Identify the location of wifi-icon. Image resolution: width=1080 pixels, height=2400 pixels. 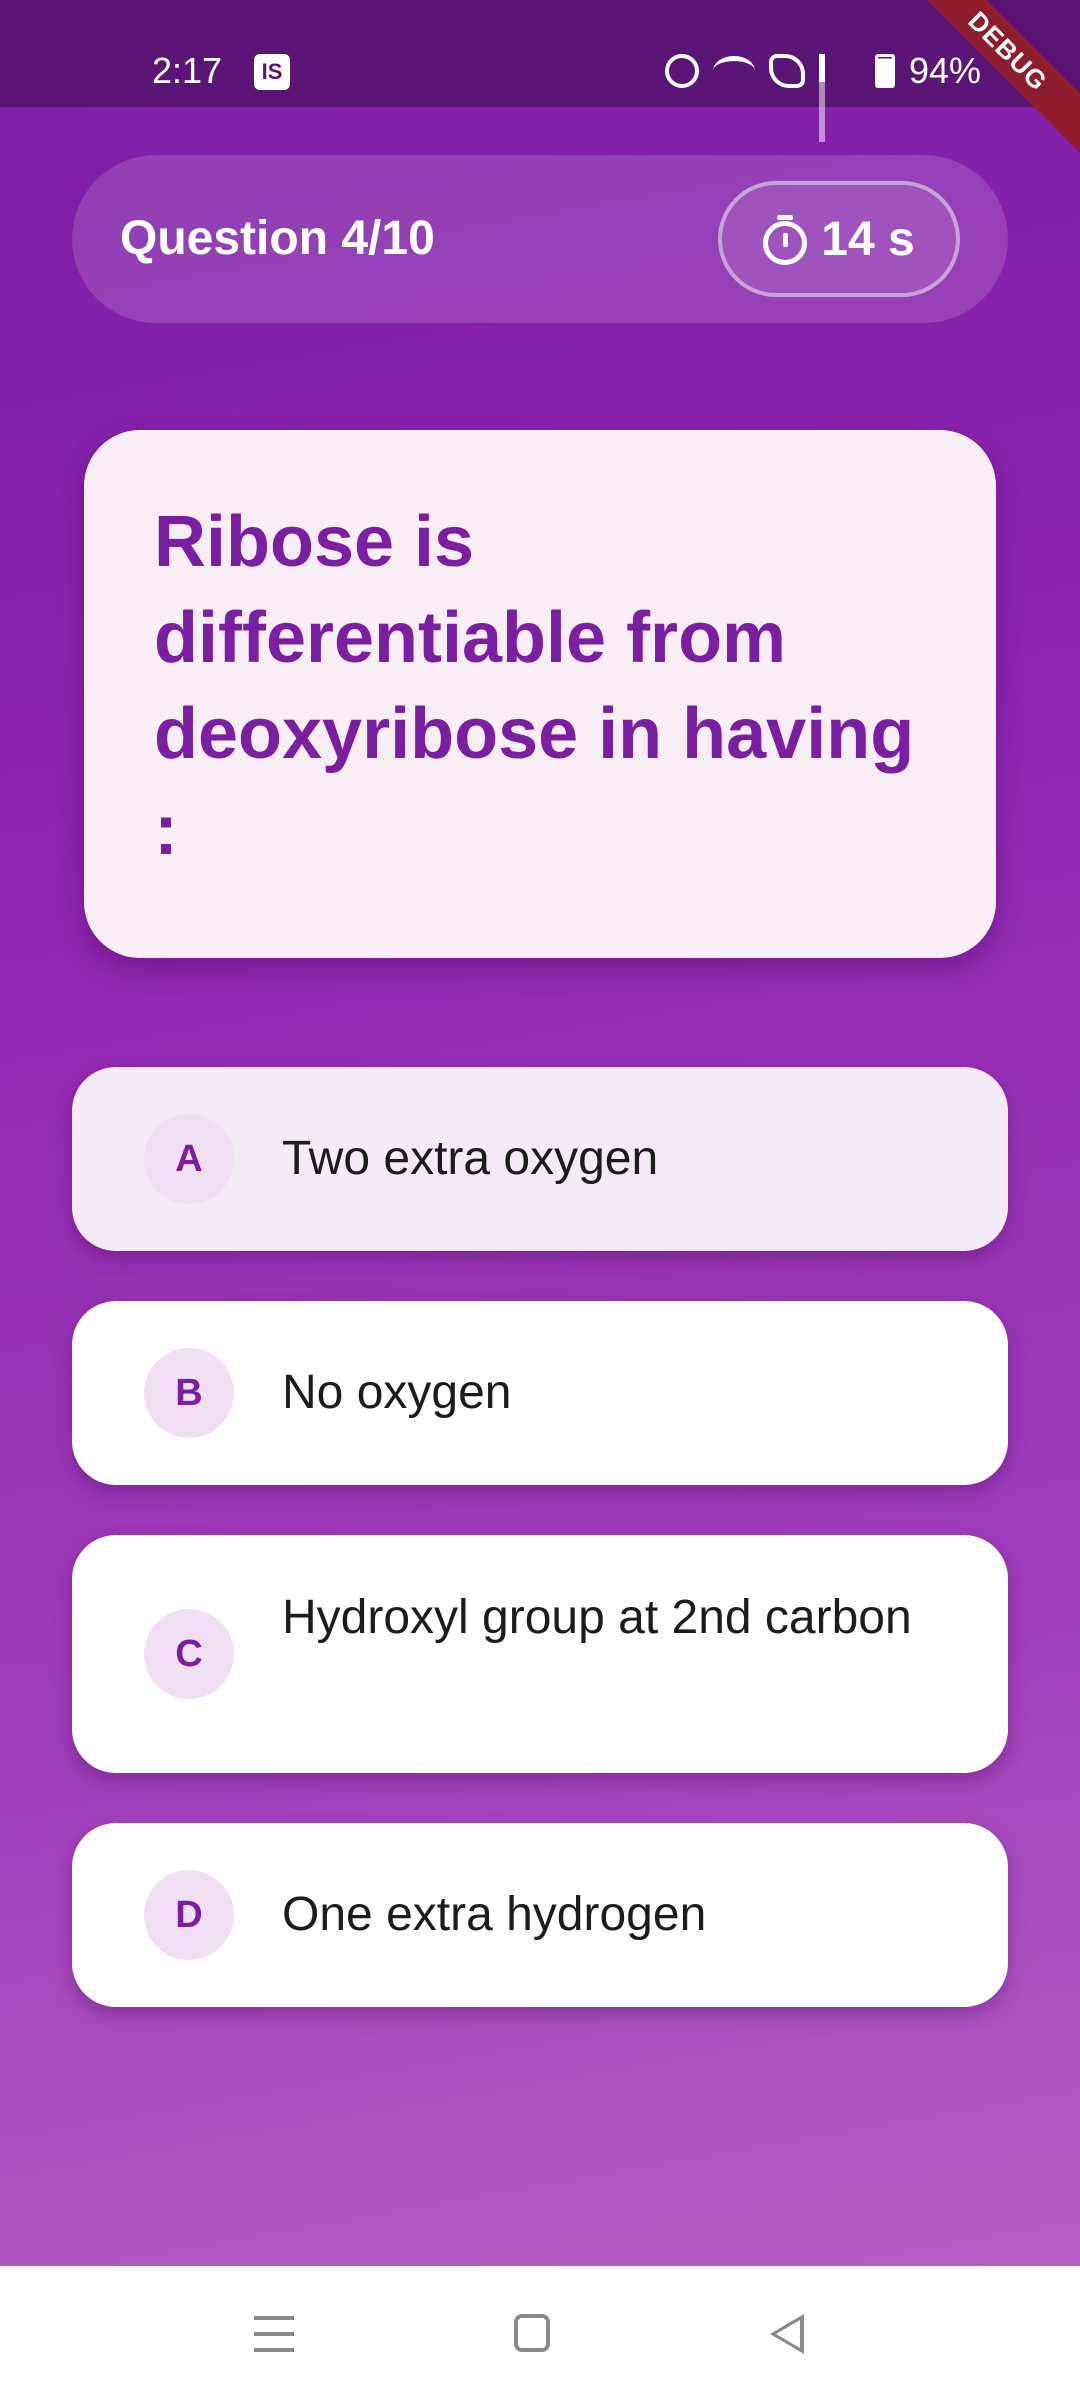
(734, 71).